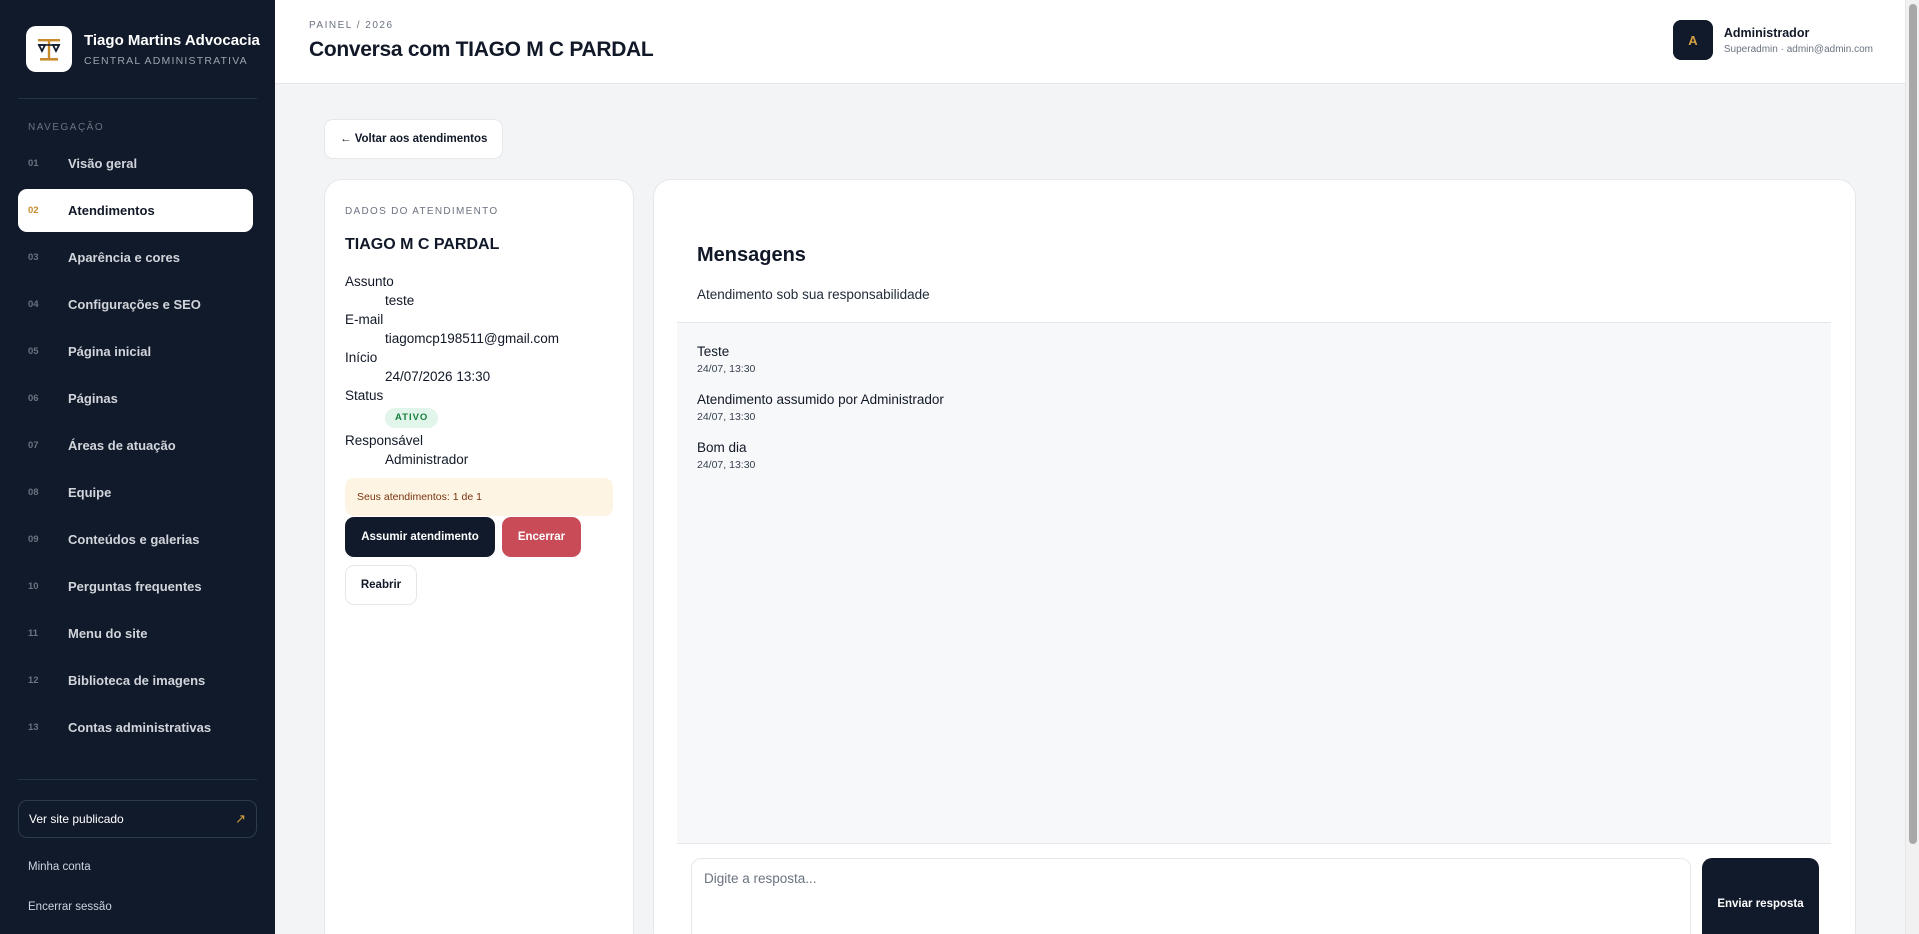 This screenshot has height=934, width=1919. Describe the element at coordinates (70, 907) in the screenshot. I see `logout-link: Encerrar sessão` at that location.